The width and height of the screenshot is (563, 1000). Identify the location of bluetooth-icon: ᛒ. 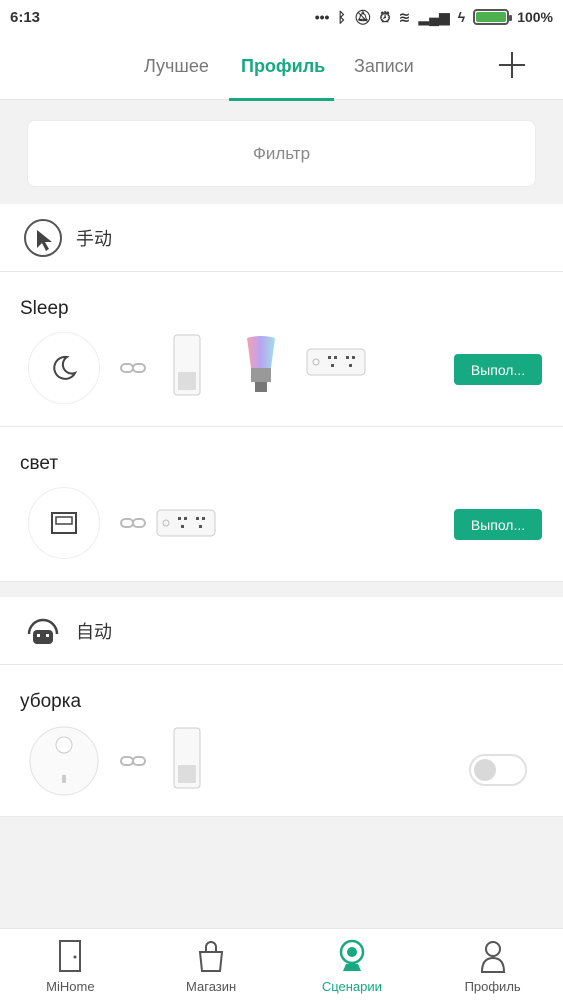
(341, 17).